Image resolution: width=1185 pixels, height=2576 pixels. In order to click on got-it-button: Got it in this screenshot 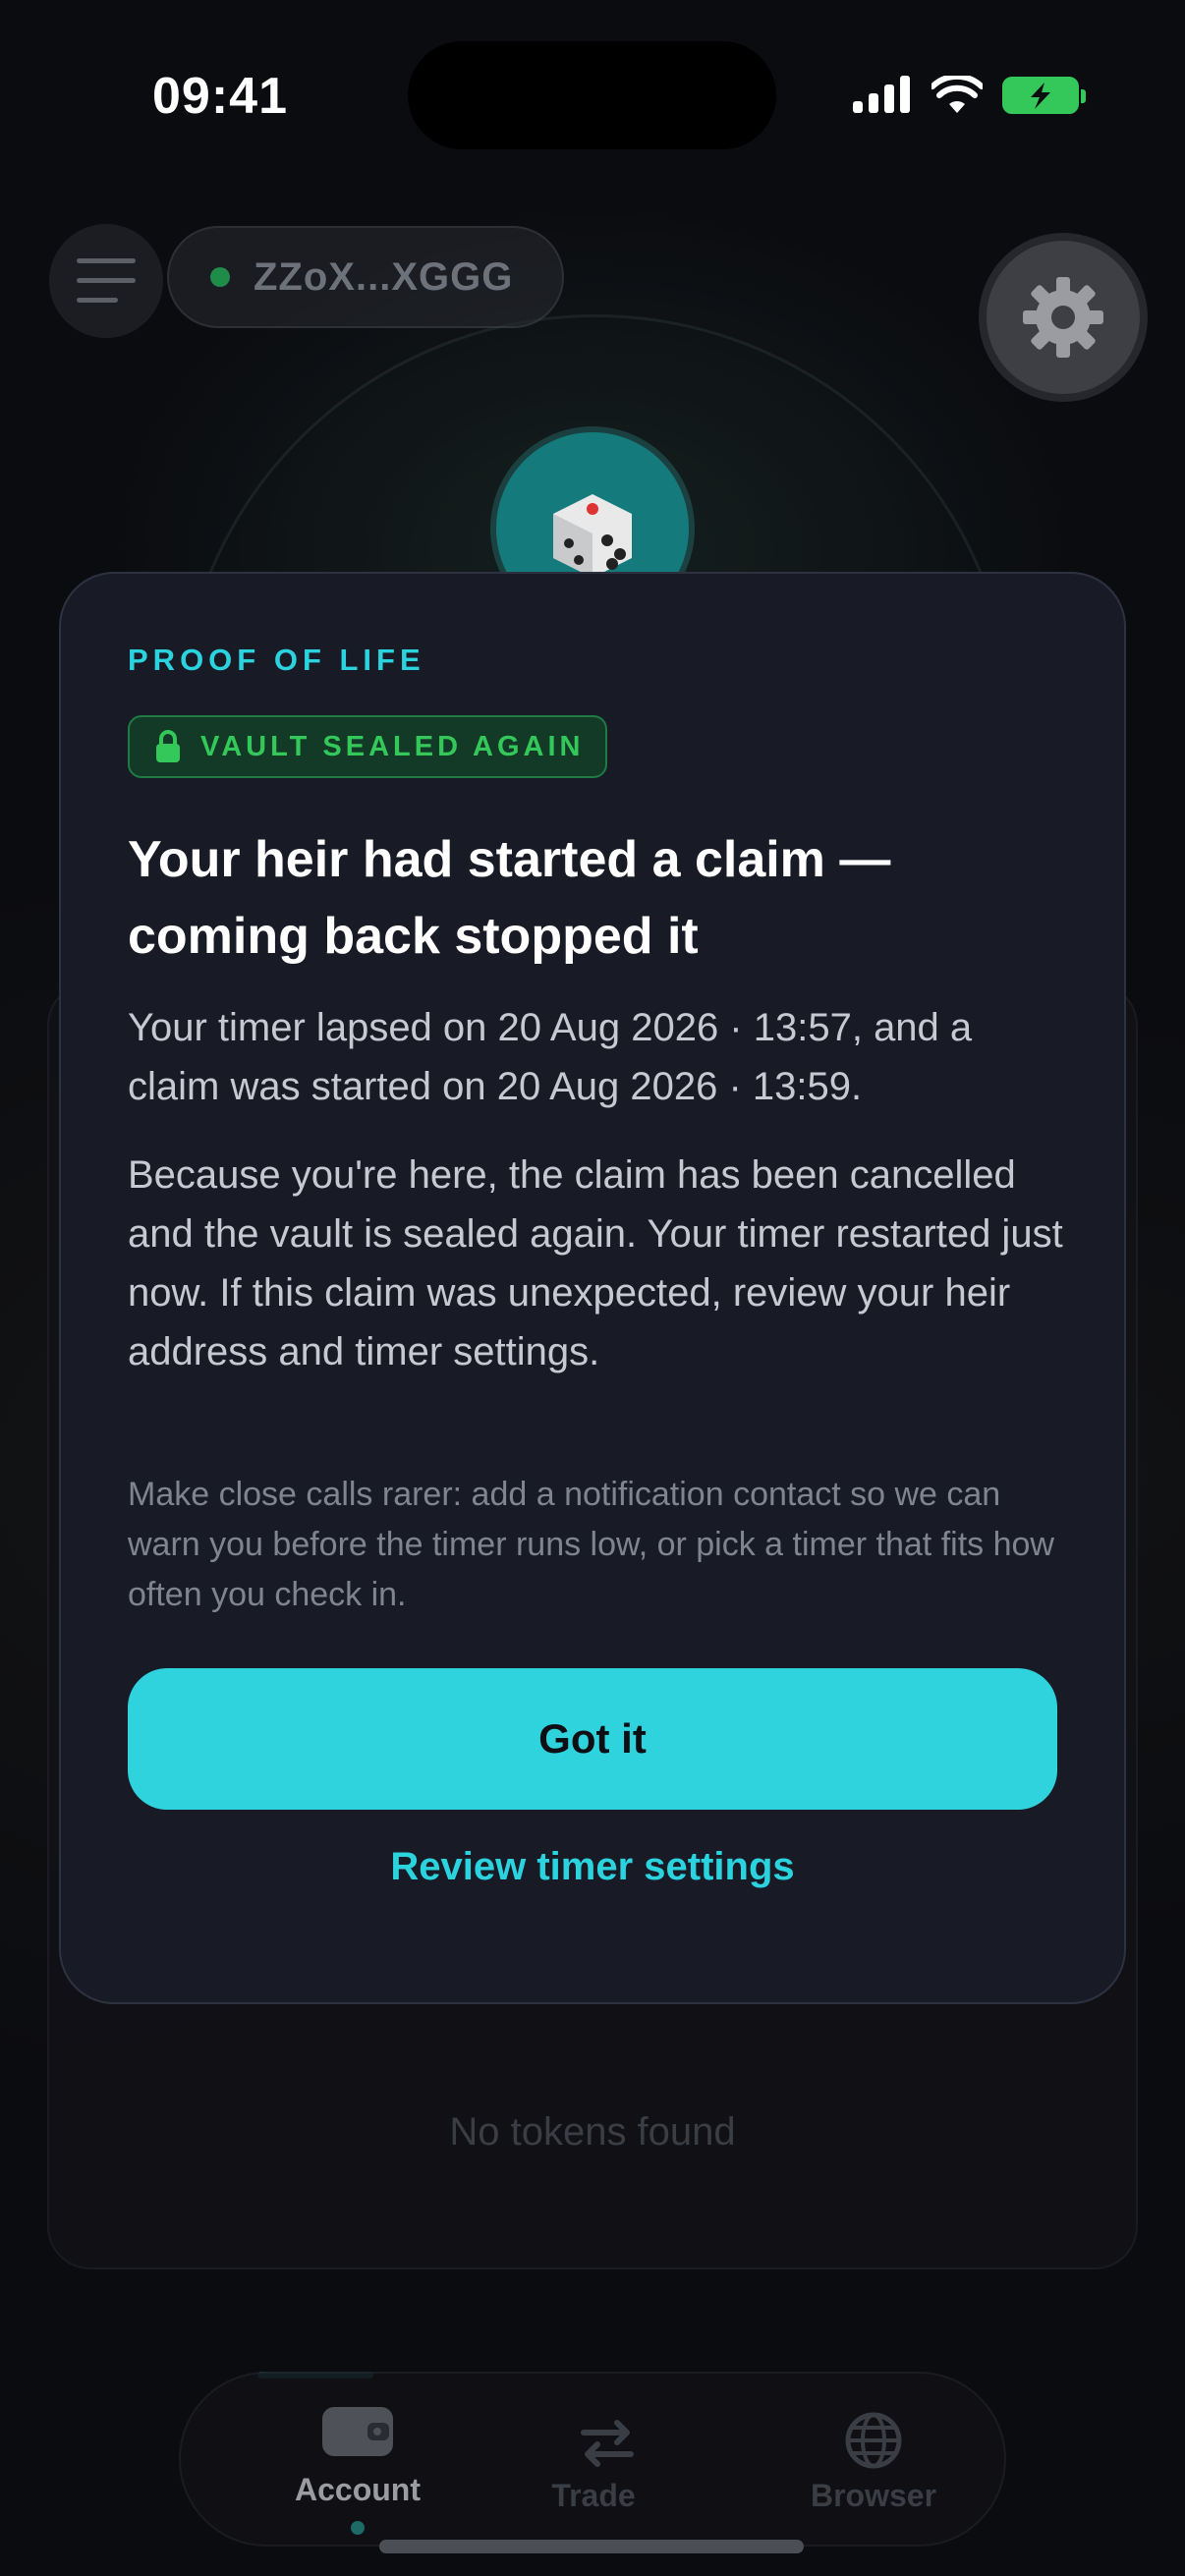, I will do `click(592, 1739)`.